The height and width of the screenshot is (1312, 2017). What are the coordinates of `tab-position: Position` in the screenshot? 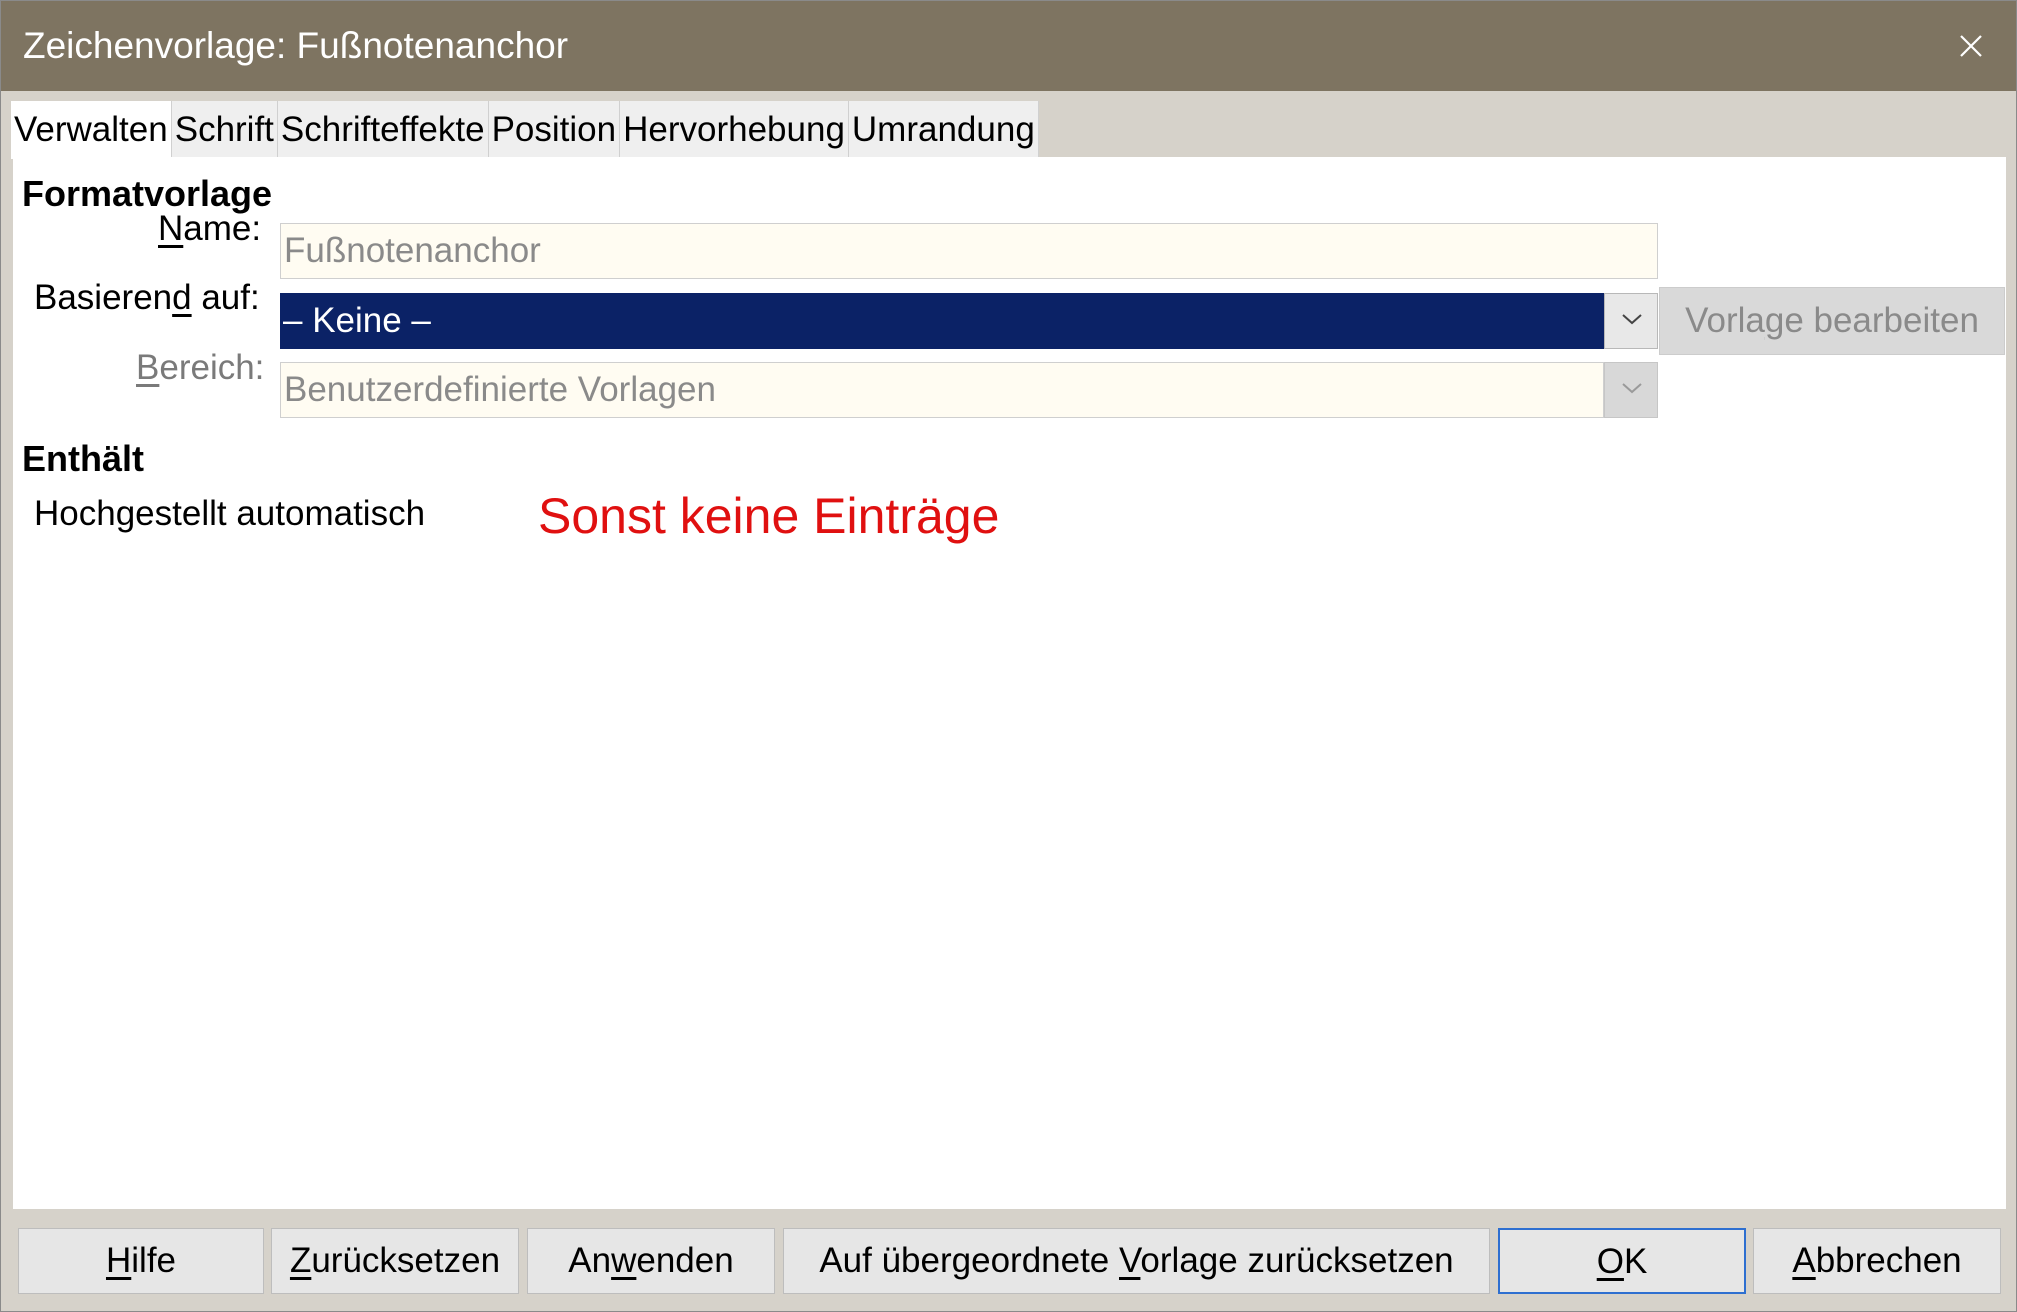 It's located at (554, 129).